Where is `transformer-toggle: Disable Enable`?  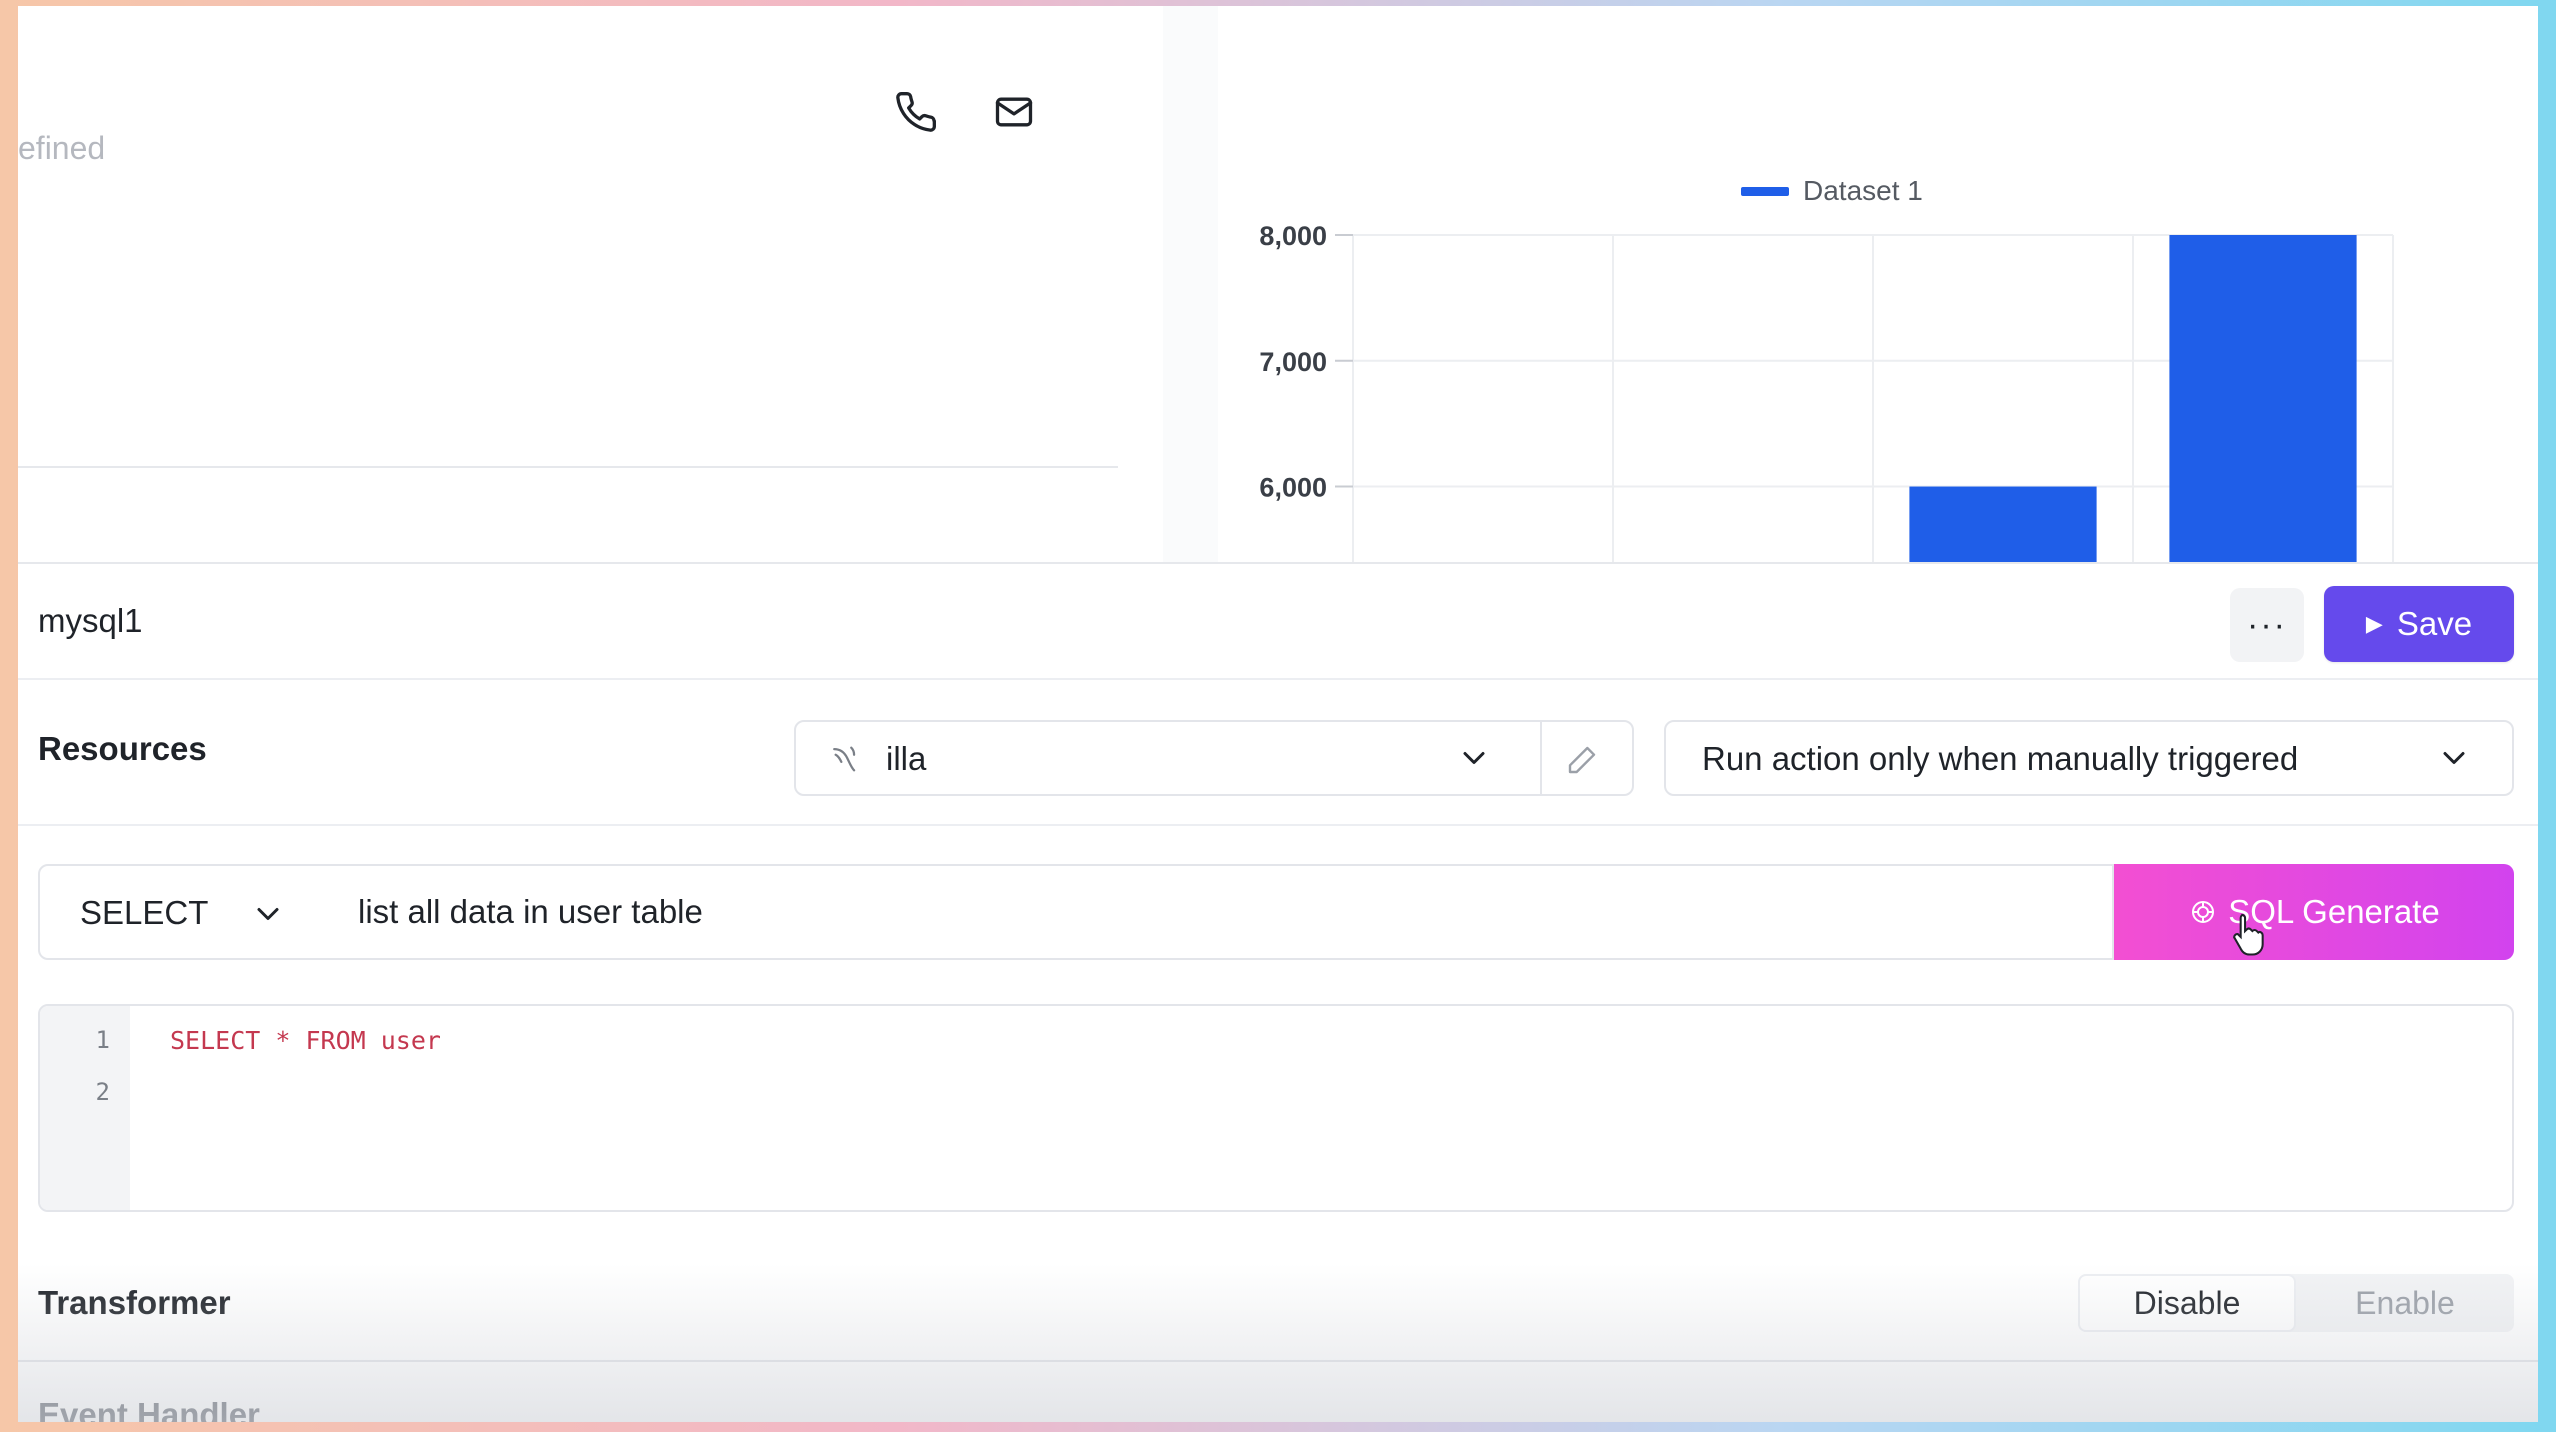
transformer-toggle: Disable Enable is located at coordinates (2296, 1303).